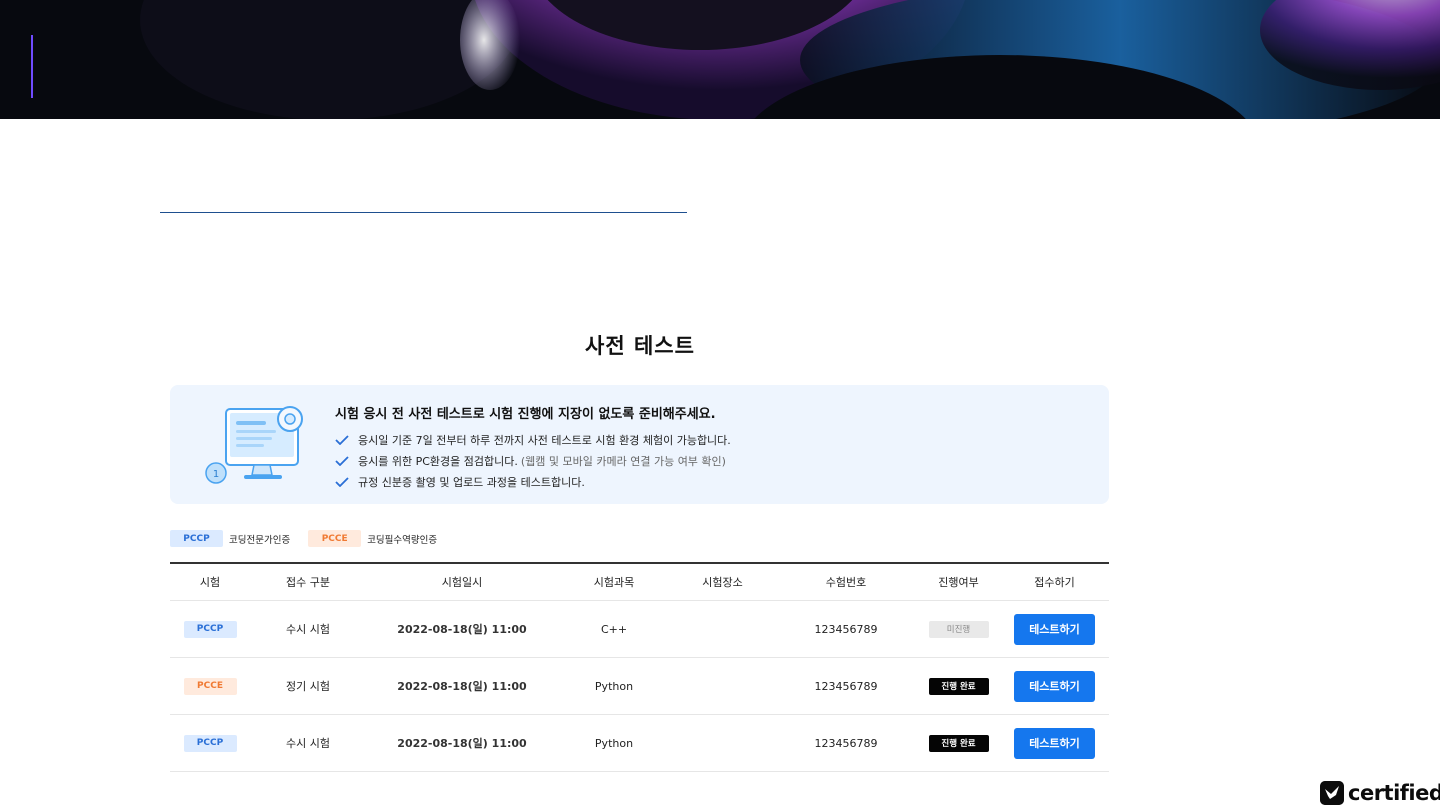  Describe the element at coordinates (722, 582) in the screenshot. I see `header-place: 시험장소` at that location.